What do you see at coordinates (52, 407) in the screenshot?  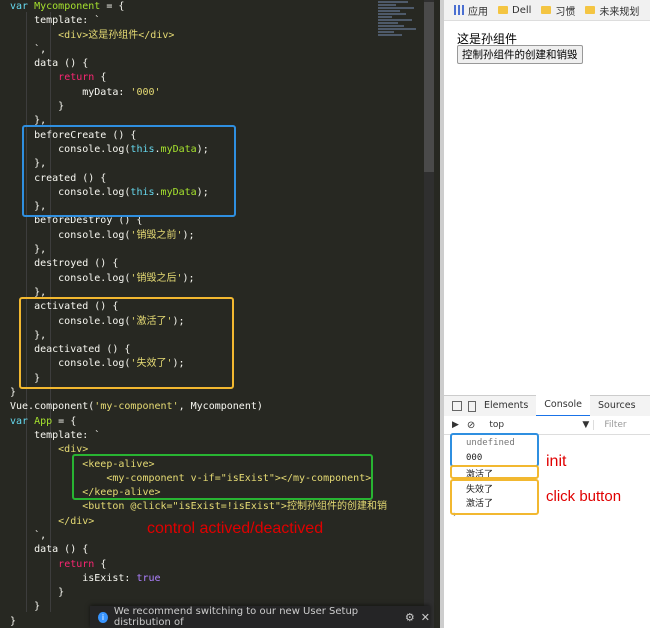 I see `code-token: Vue.component(` at bounding box center [52, 407].